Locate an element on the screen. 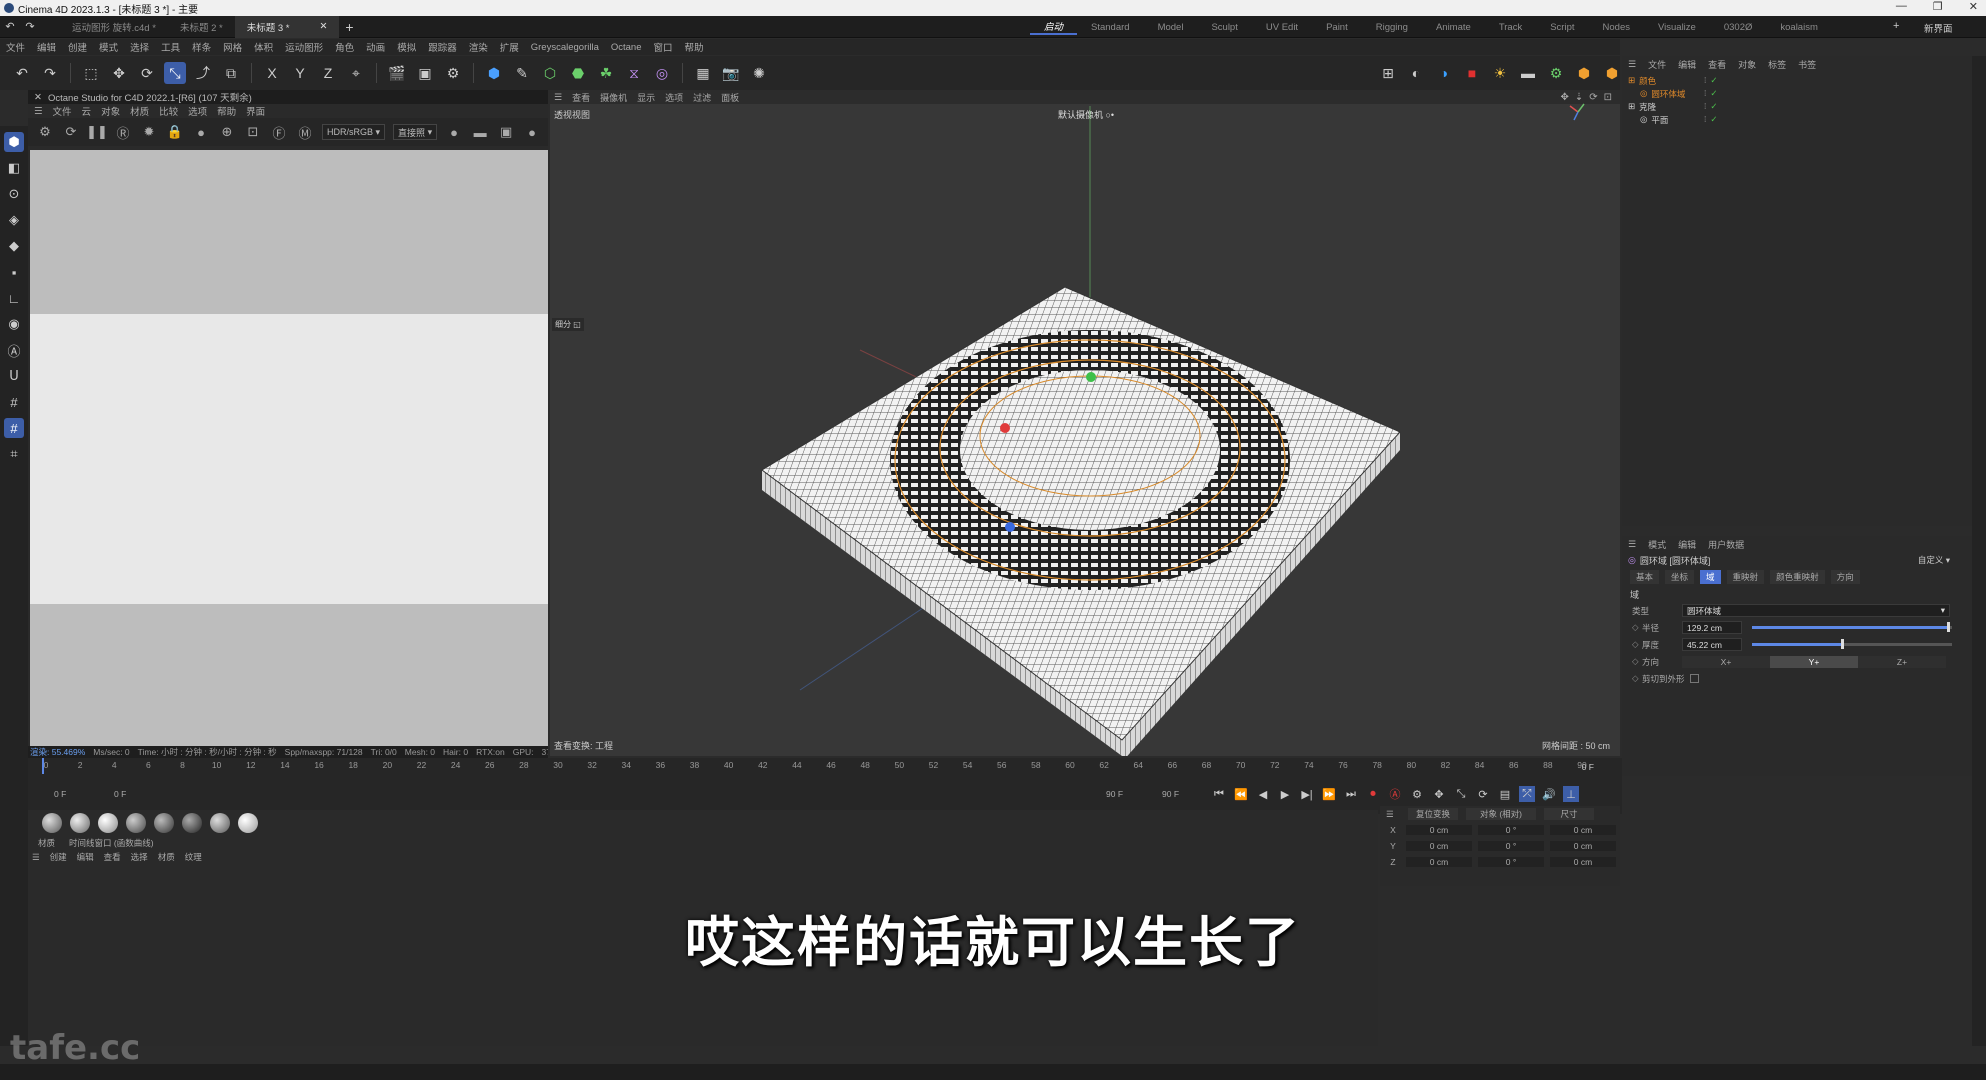 This screenshot has height=1080, width=1986. end-frame: 90 F is located at coordinates (1170, 794).